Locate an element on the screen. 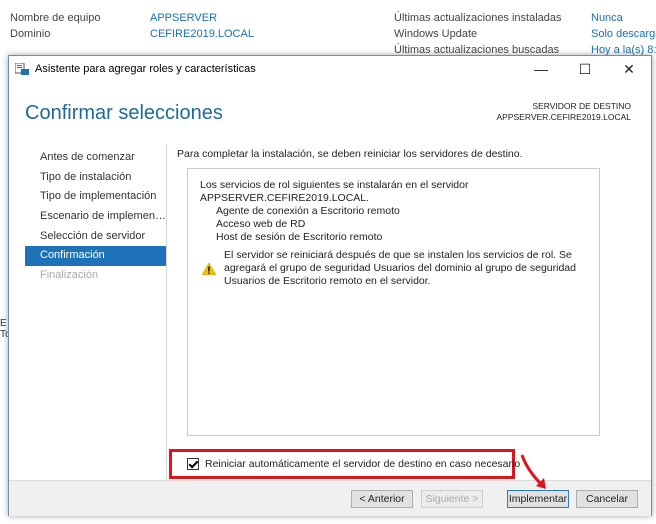 The width and height of the screenshot is (656, 524). step-confirmacion: Confirmación is located at coordinates (96, 256).